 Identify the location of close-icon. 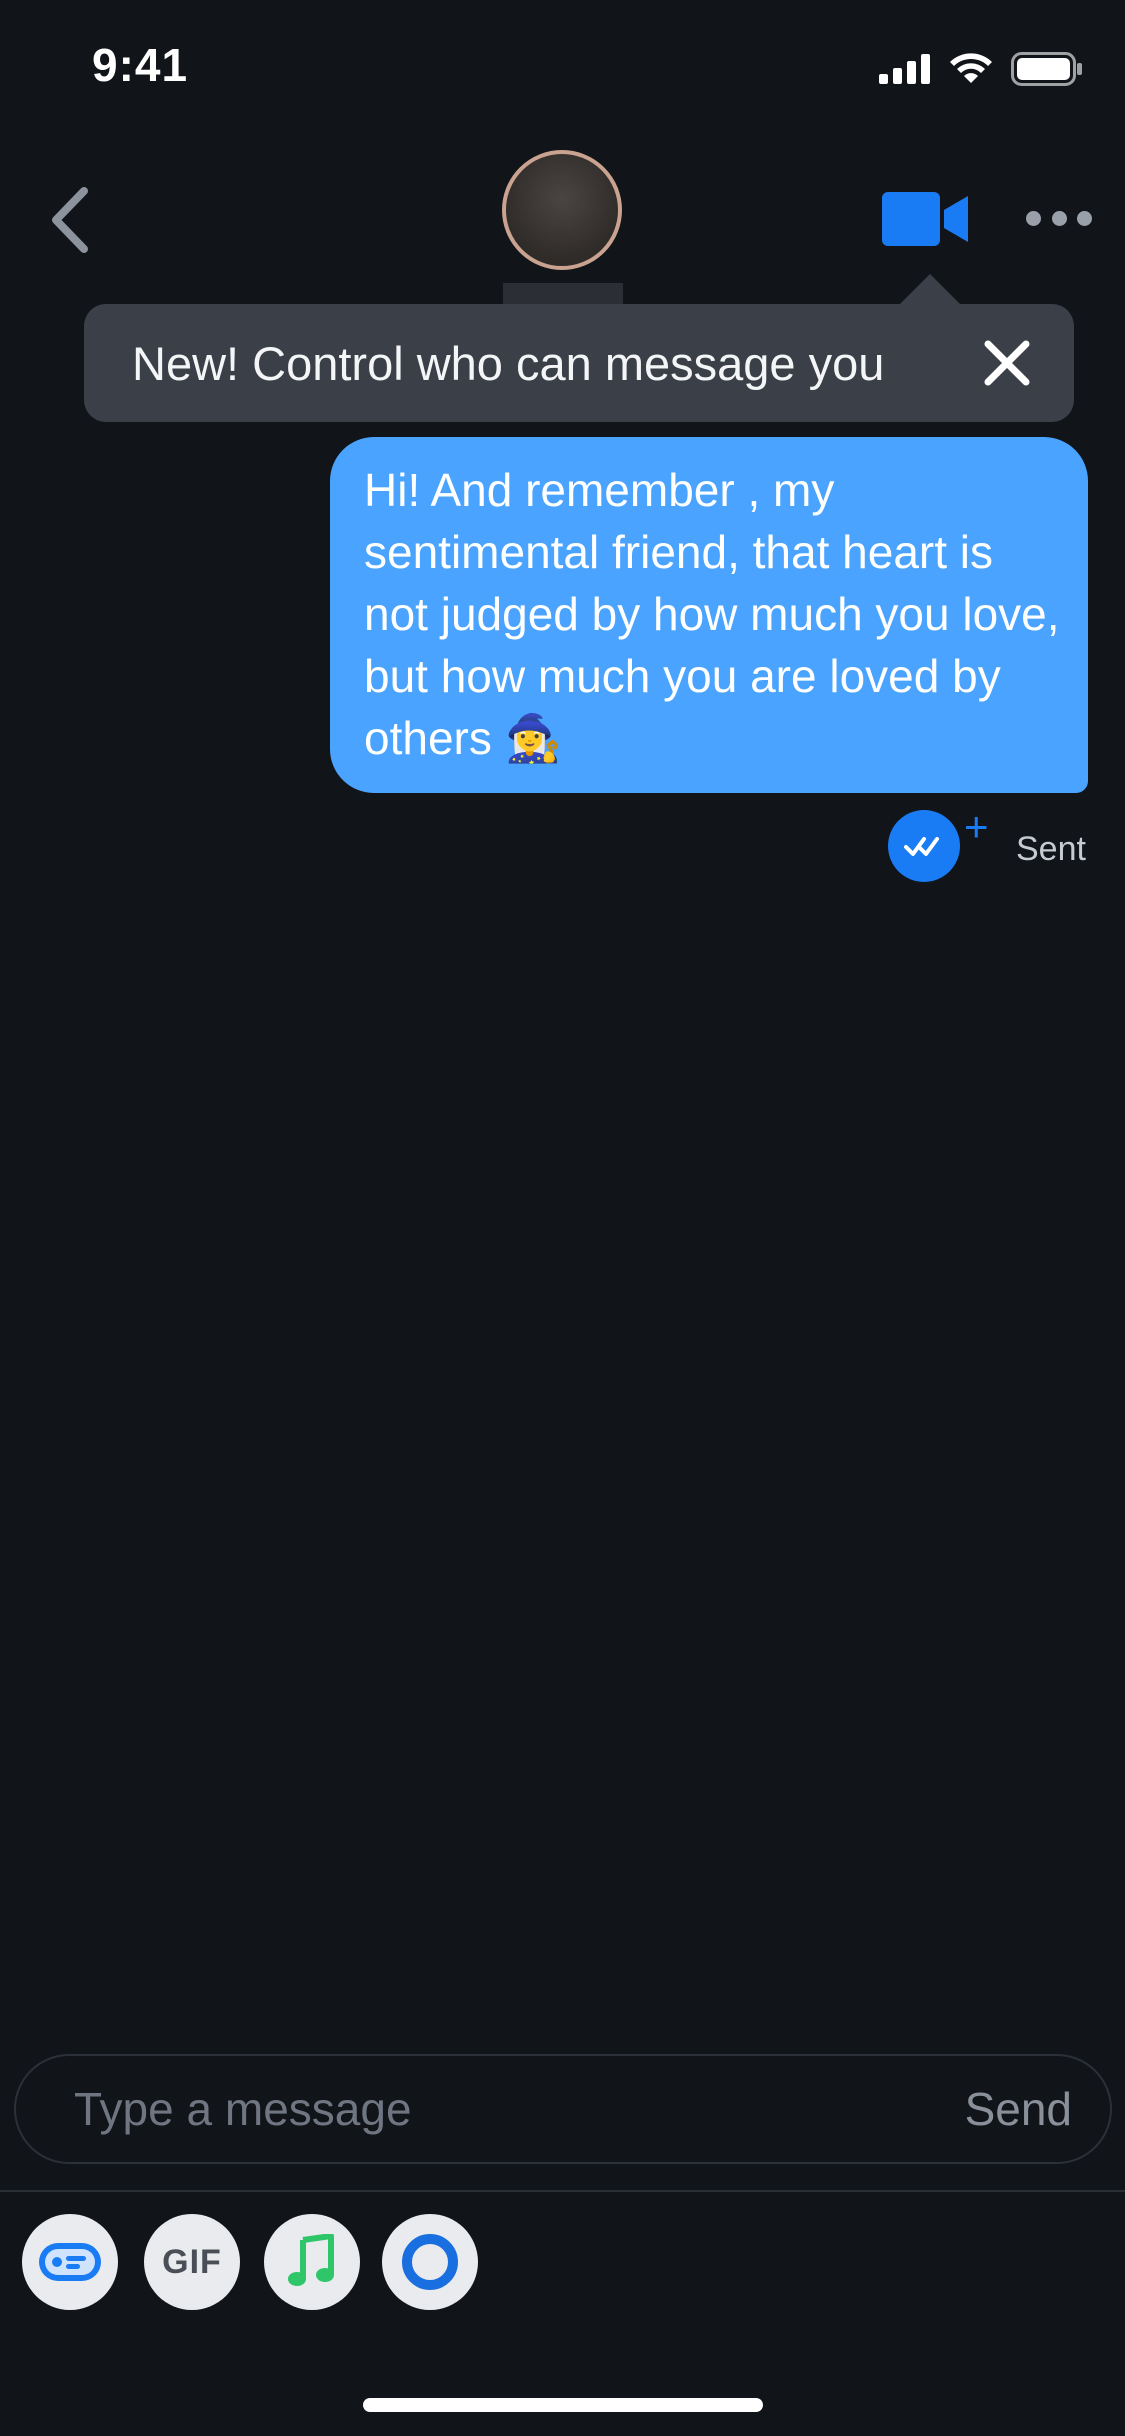
(1007, 363).